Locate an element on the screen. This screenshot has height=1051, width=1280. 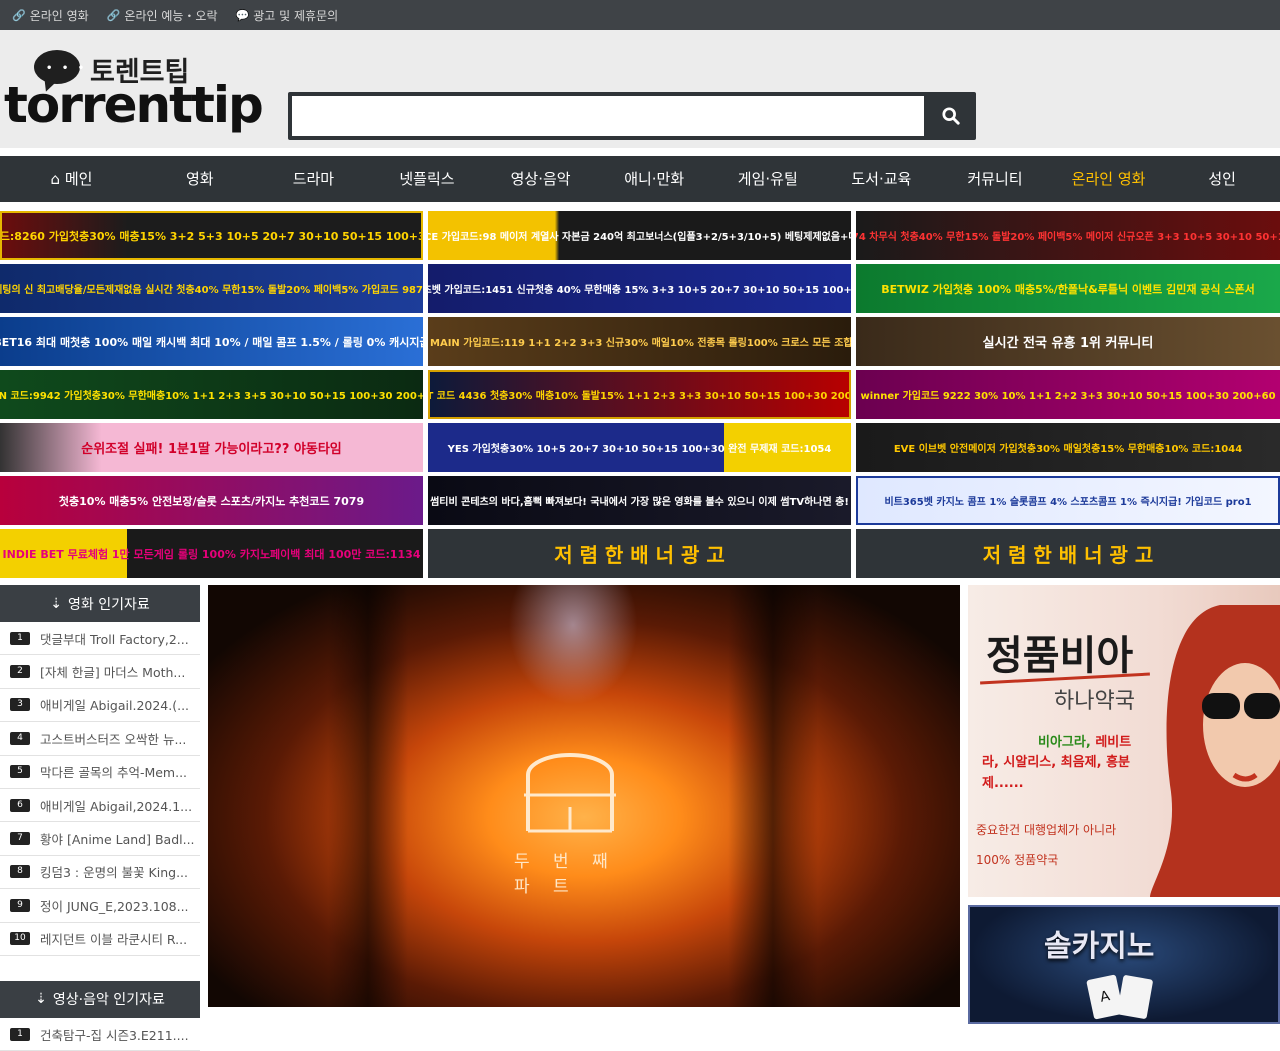
woman-with-sunglasses-image is located at coordinates (1215, 751).